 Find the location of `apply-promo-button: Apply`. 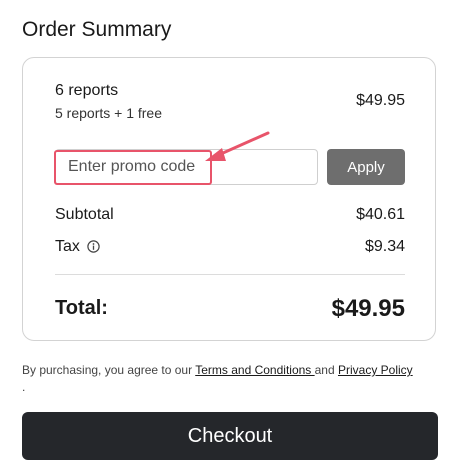

apply-promo-button: Apply is located at coordinates (366, 167).